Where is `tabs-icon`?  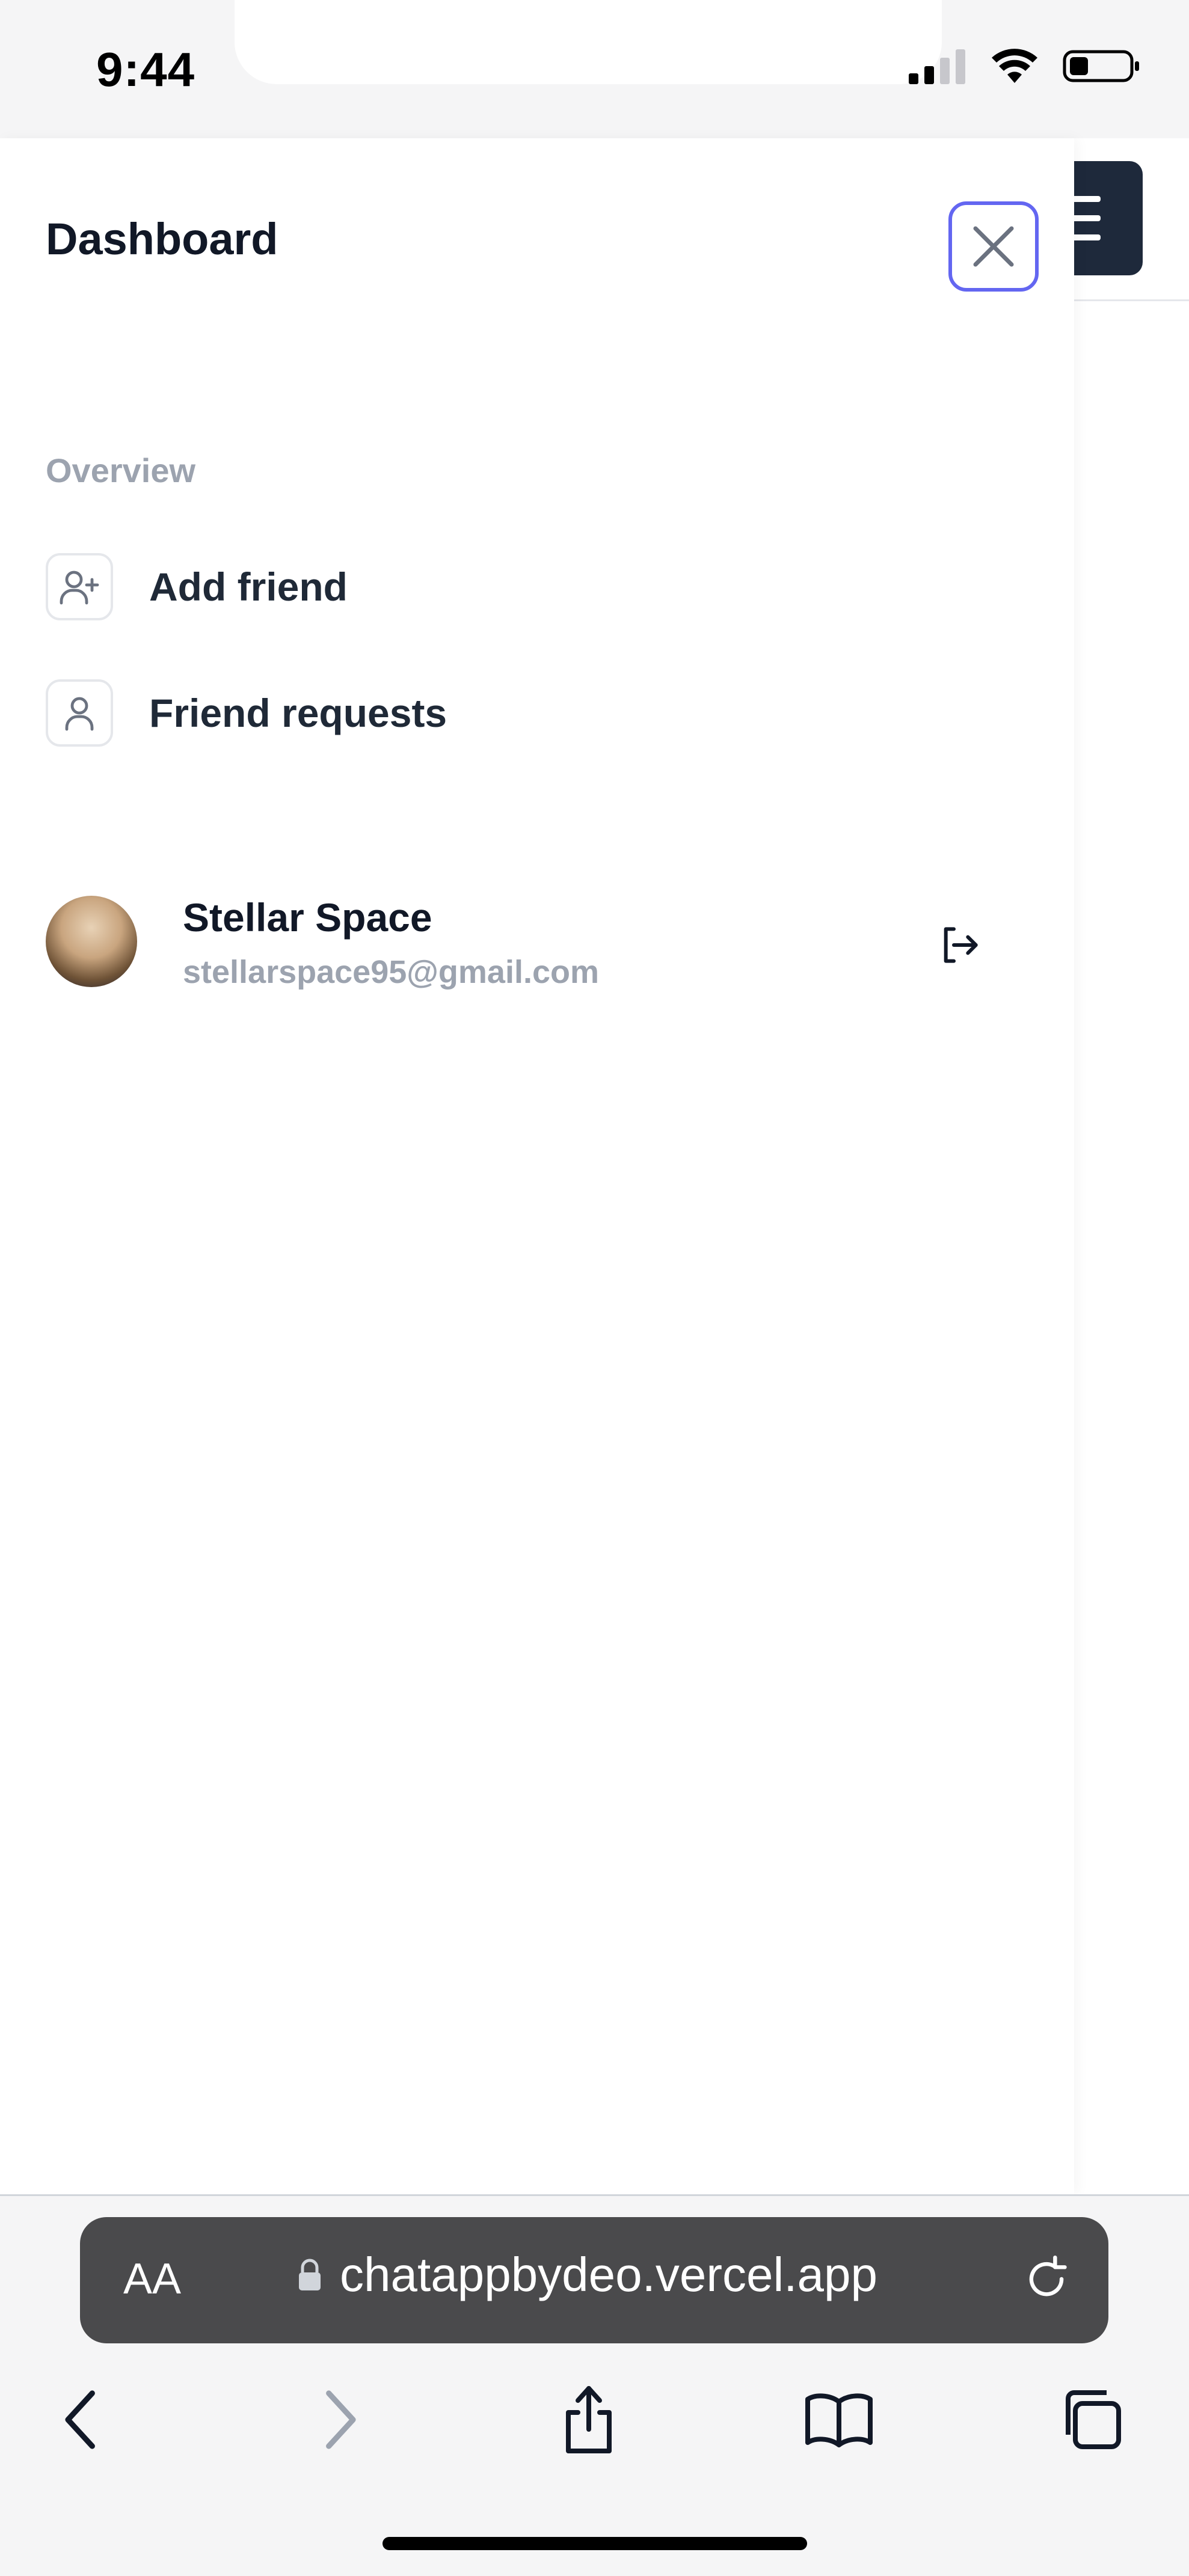
tabs-icon is located at coordinates (1093, 2419).